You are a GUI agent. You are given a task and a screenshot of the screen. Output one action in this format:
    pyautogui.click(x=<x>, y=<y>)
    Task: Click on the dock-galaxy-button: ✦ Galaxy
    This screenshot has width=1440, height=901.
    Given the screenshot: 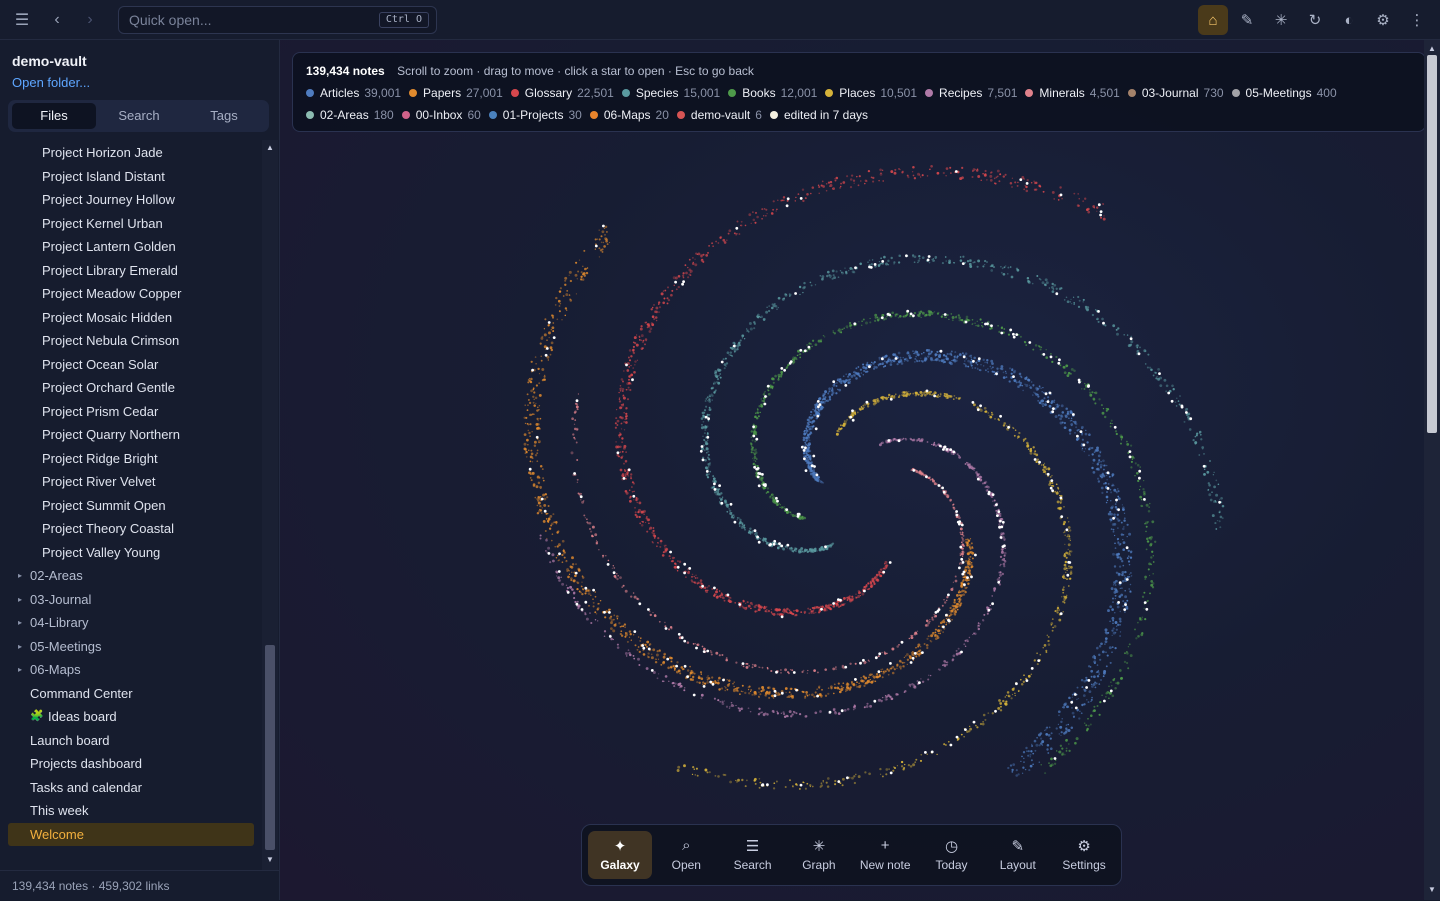 What is the action you would take?
    pyautogui.click(x=620, y=855)
    